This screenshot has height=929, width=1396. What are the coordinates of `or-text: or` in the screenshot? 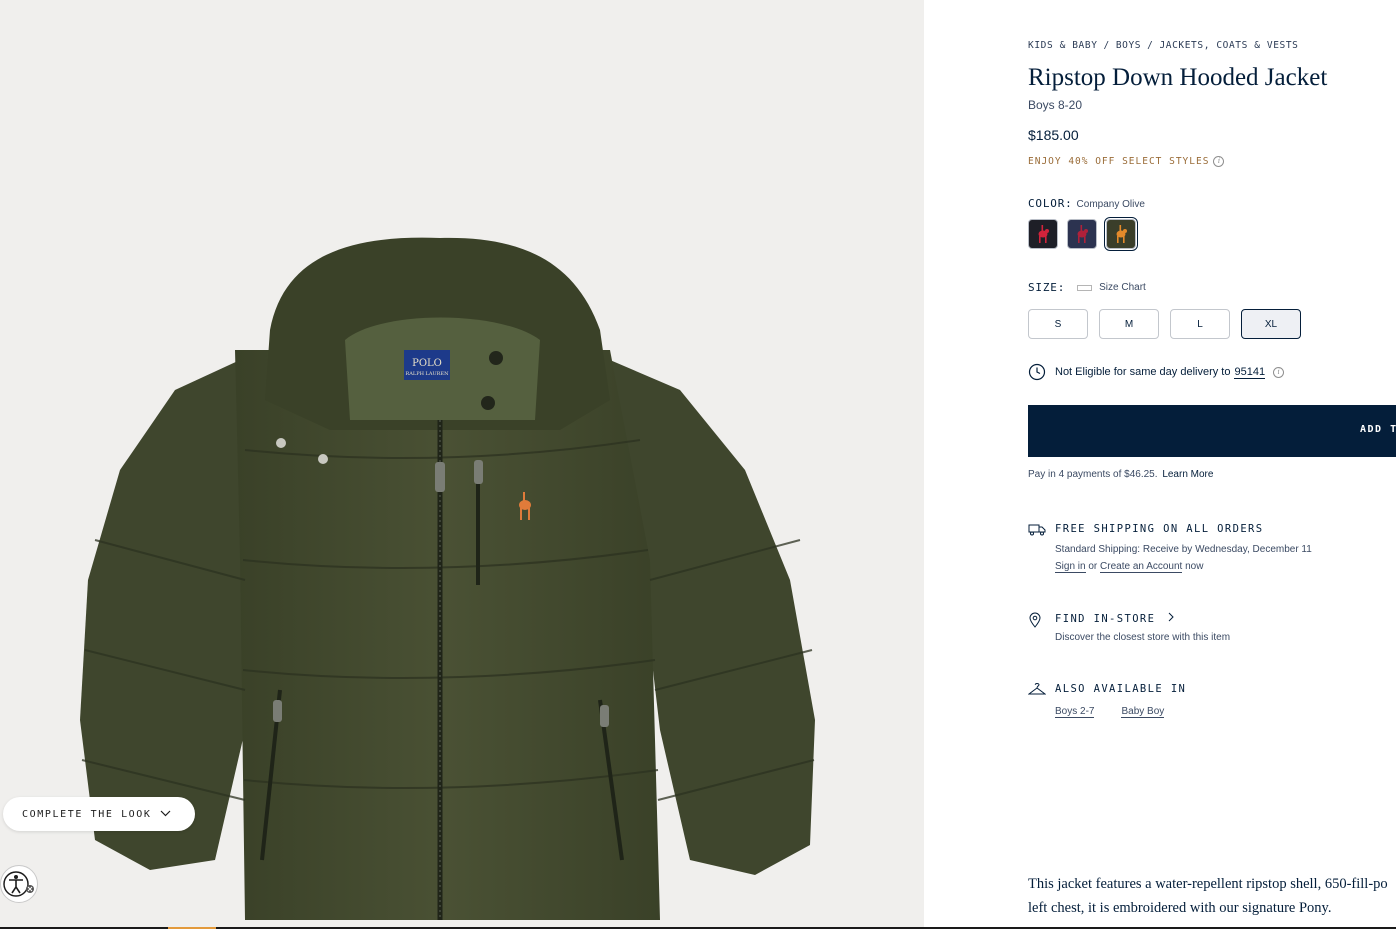 It's located at (1093, 566).